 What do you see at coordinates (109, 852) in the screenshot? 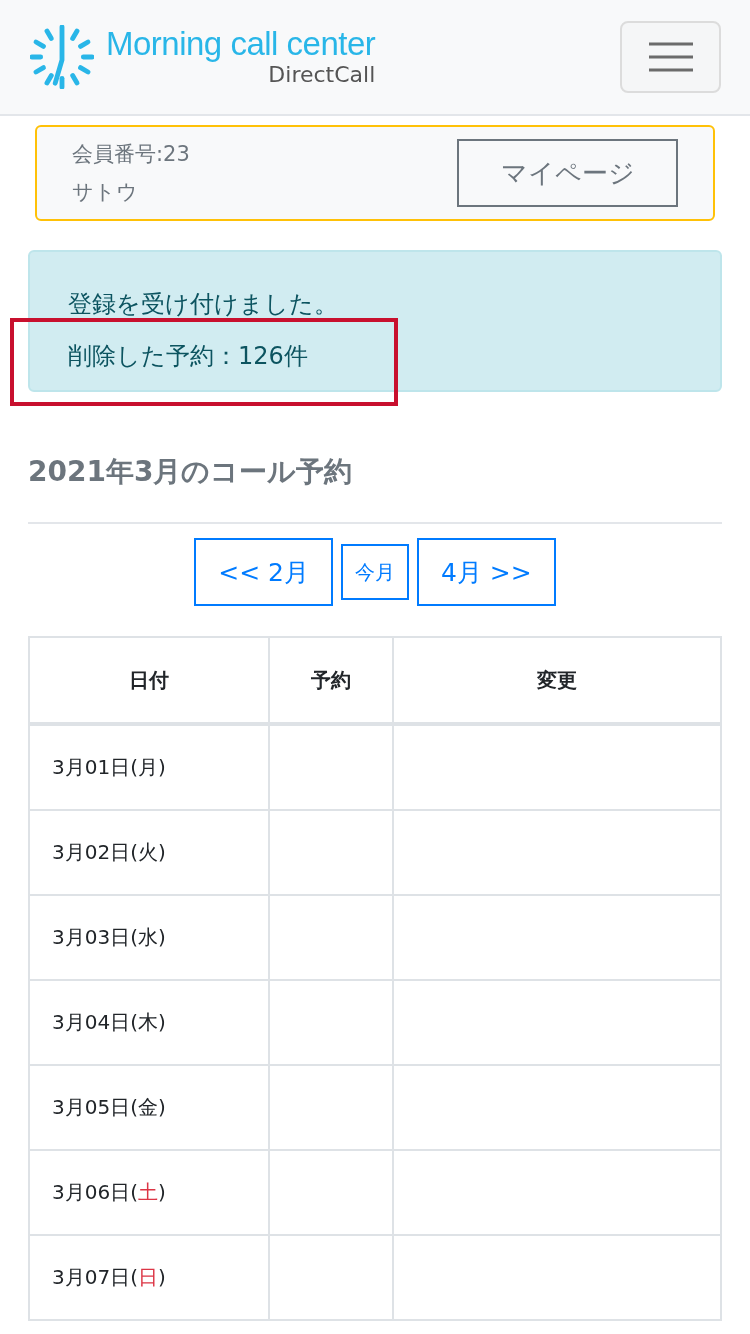
I see `date-text: 3月02日(火)` at bounding box center [109, 852].